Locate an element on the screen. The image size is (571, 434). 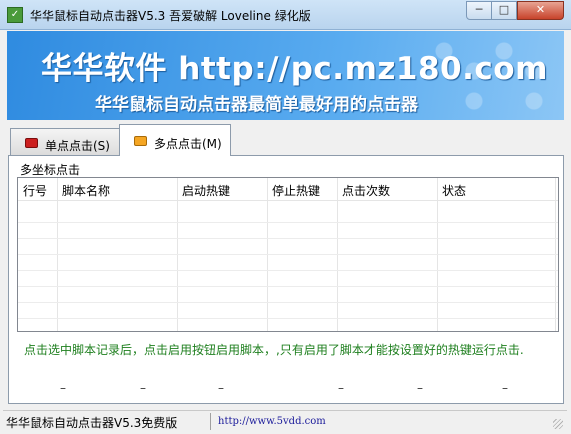
column-header-script-name: 脚本名称 is located at coordinates (86, 190).